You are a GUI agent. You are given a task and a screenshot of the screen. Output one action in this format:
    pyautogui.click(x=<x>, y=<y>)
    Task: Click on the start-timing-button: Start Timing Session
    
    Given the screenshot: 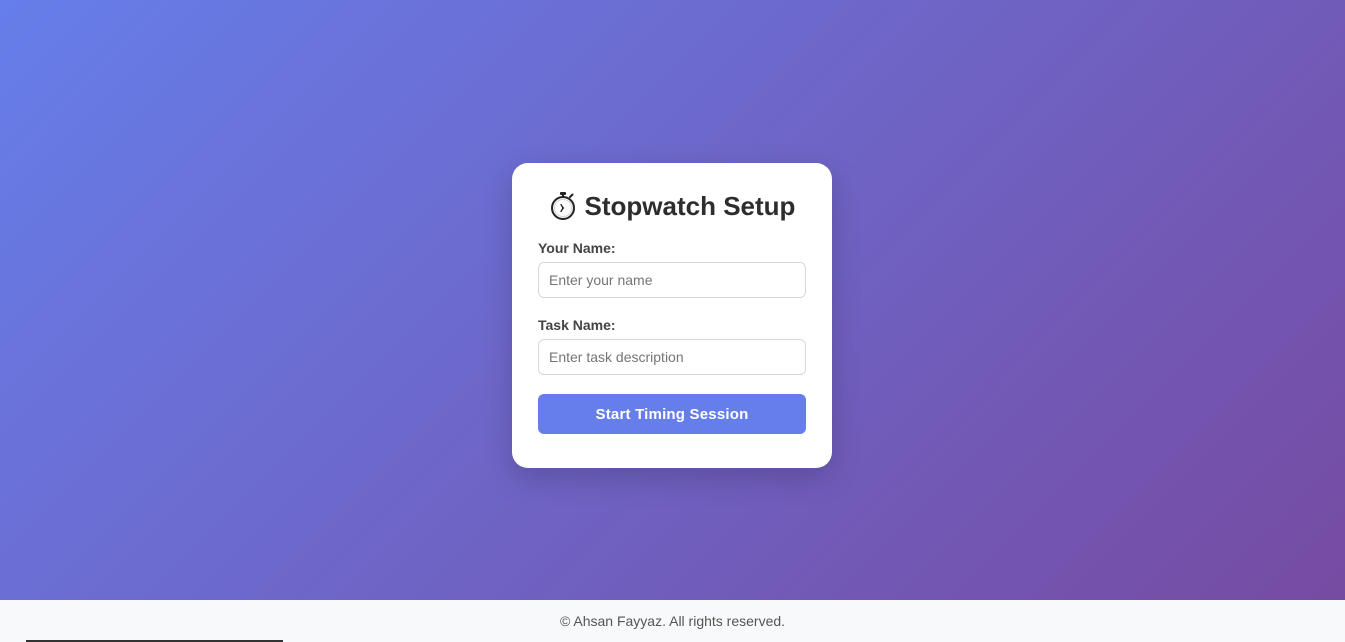 What is the action you would take?
    pyautogui.click(x=672, y=414)
    